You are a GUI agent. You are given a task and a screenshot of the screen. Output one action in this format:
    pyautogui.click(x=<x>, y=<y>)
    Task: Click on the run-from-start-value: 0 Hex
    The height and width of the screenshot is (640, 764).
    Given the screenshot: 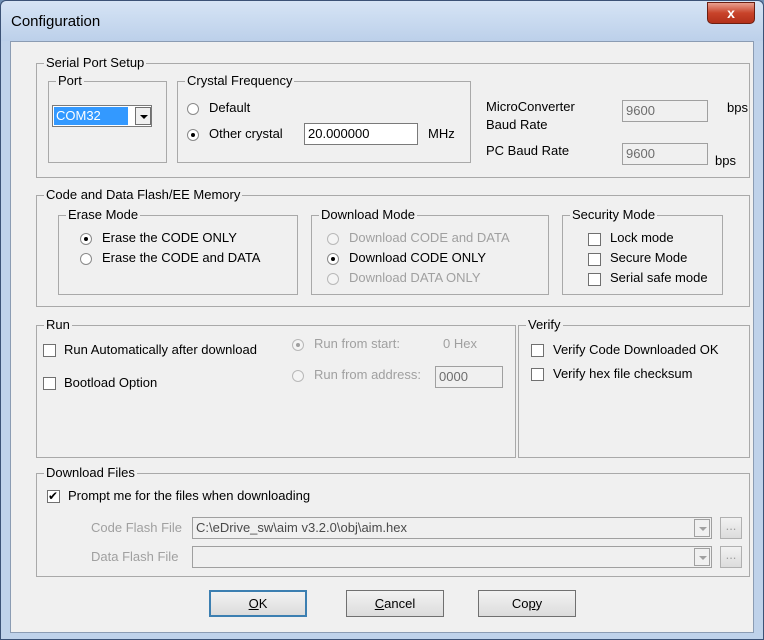 What is the action you would take?
    pyautogui.click(x=460, y=343)
    